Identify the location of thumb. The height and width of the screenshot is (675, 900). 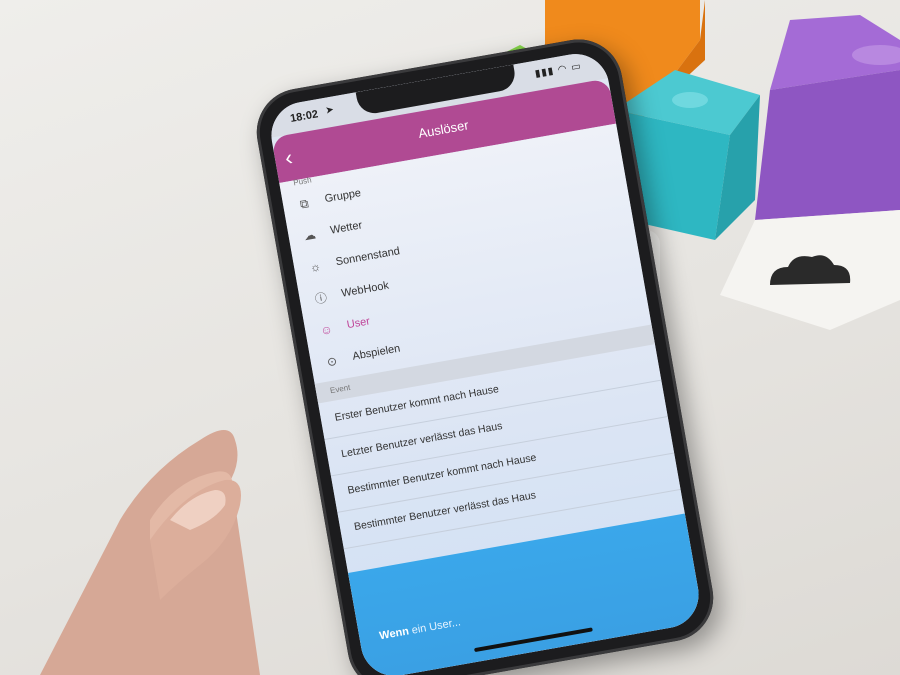
(195, 539).